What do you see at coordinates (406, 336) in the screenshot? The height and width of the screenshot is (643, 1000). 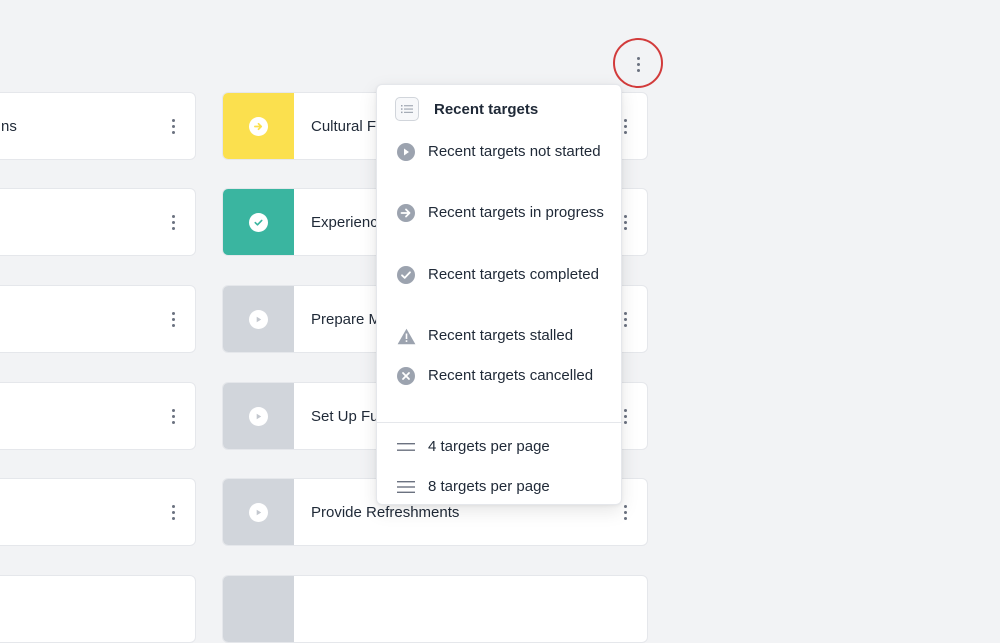 I see `warning-triangle-icon` at bounding box center [406, 336].